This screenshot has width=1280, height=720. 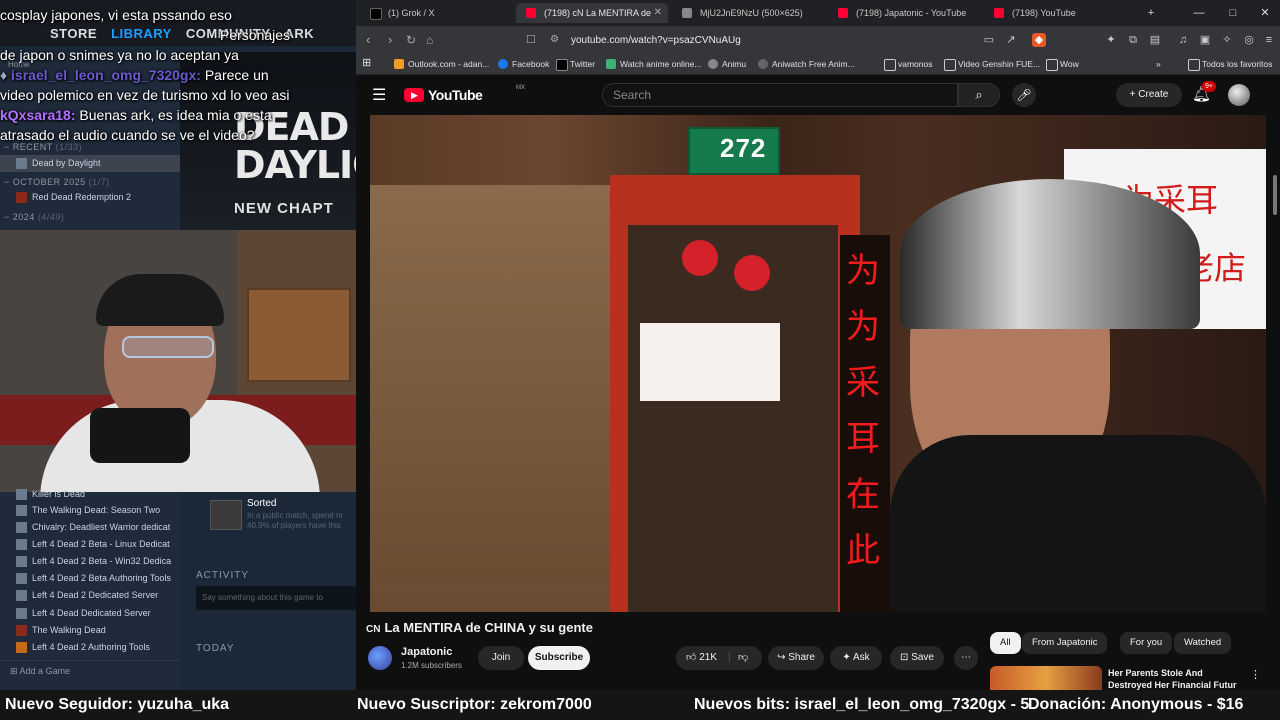 I want to click on activity-input: Say something about this game to, so click(x=276, y=598).